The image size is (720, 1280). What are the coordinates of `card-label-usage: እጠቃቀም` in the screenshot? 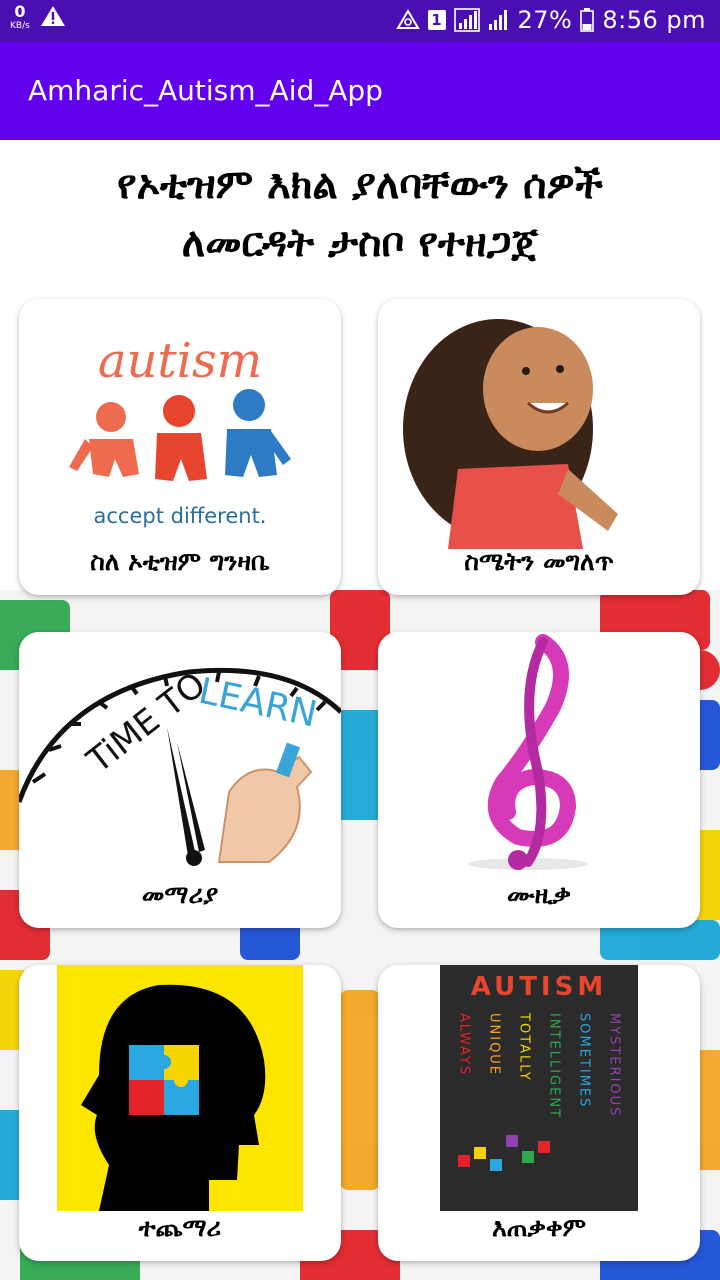 It's located at (538, 1227).